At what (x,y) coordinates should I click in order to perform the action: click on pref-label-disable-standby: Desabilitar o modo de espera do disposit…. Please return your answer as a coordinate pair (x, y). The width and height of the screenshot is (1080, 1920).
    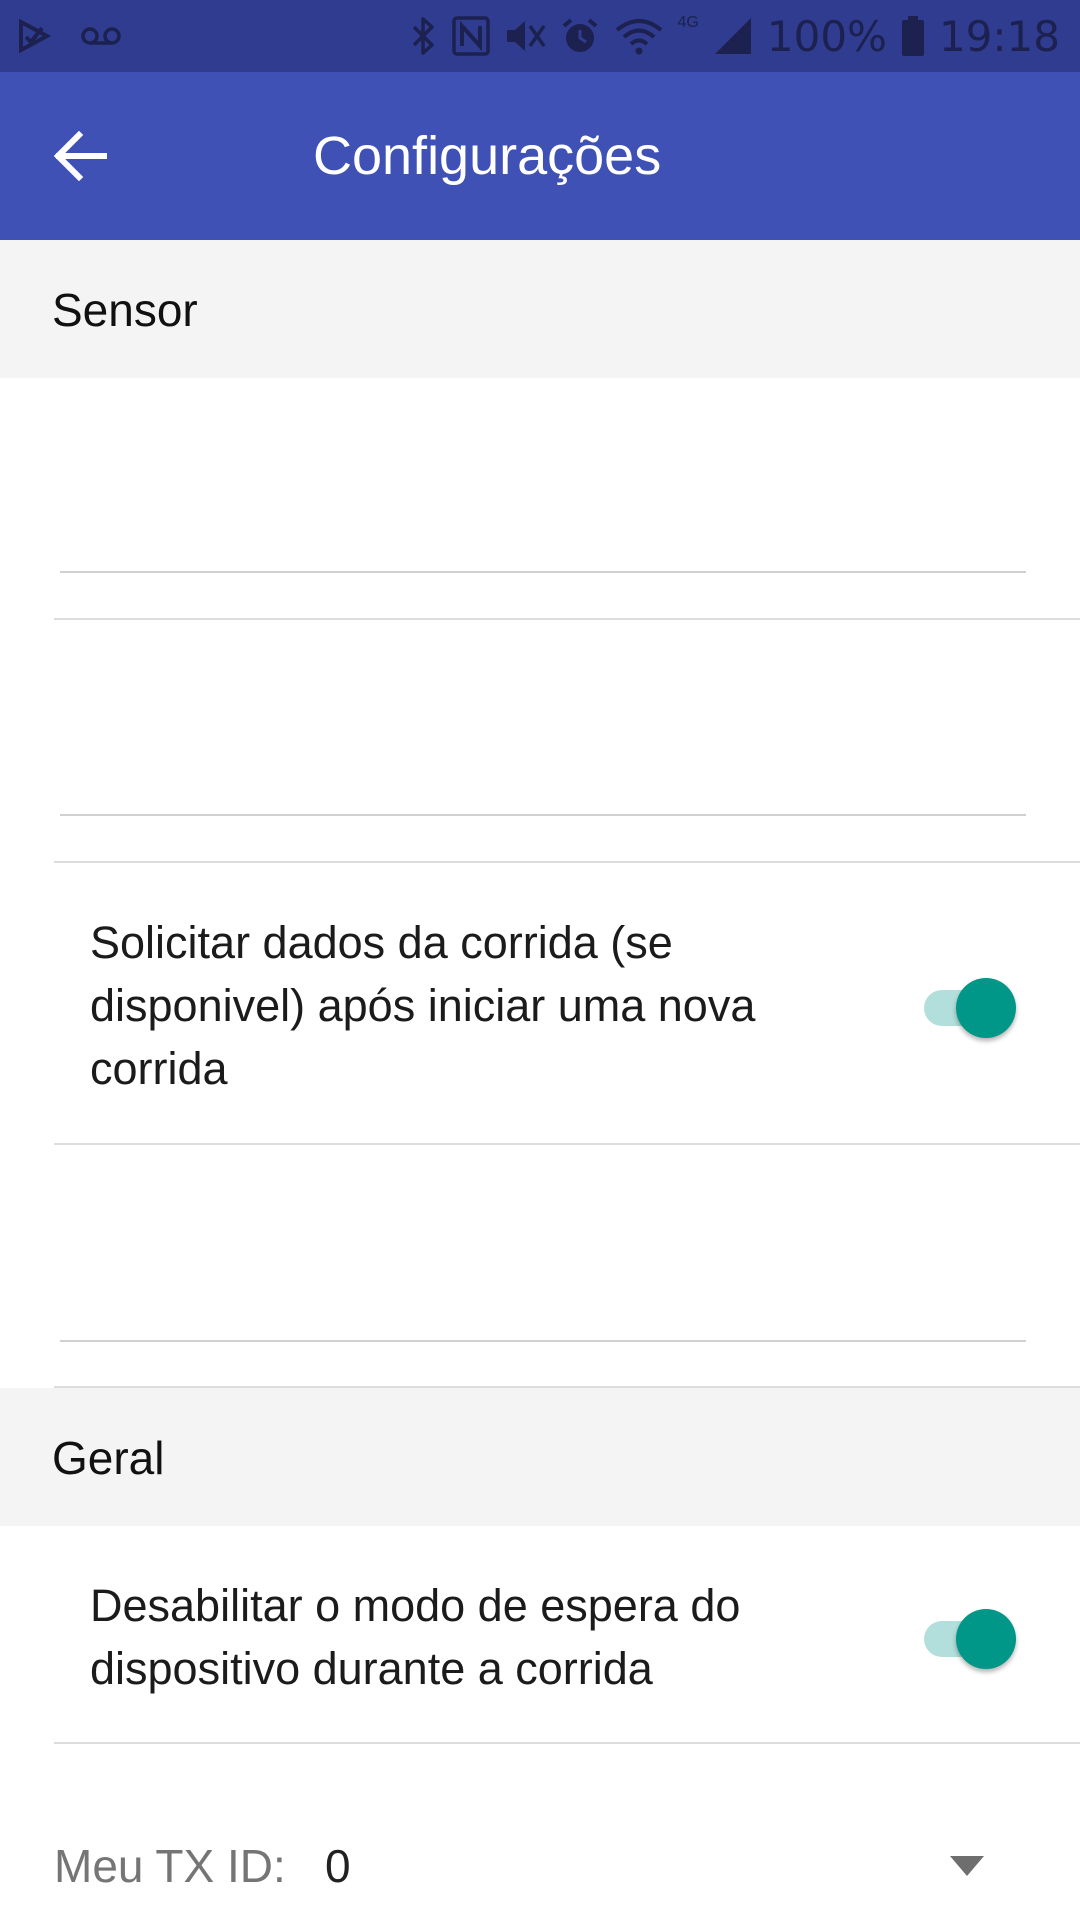
    Looking at the image, I should click on (415, 1637).